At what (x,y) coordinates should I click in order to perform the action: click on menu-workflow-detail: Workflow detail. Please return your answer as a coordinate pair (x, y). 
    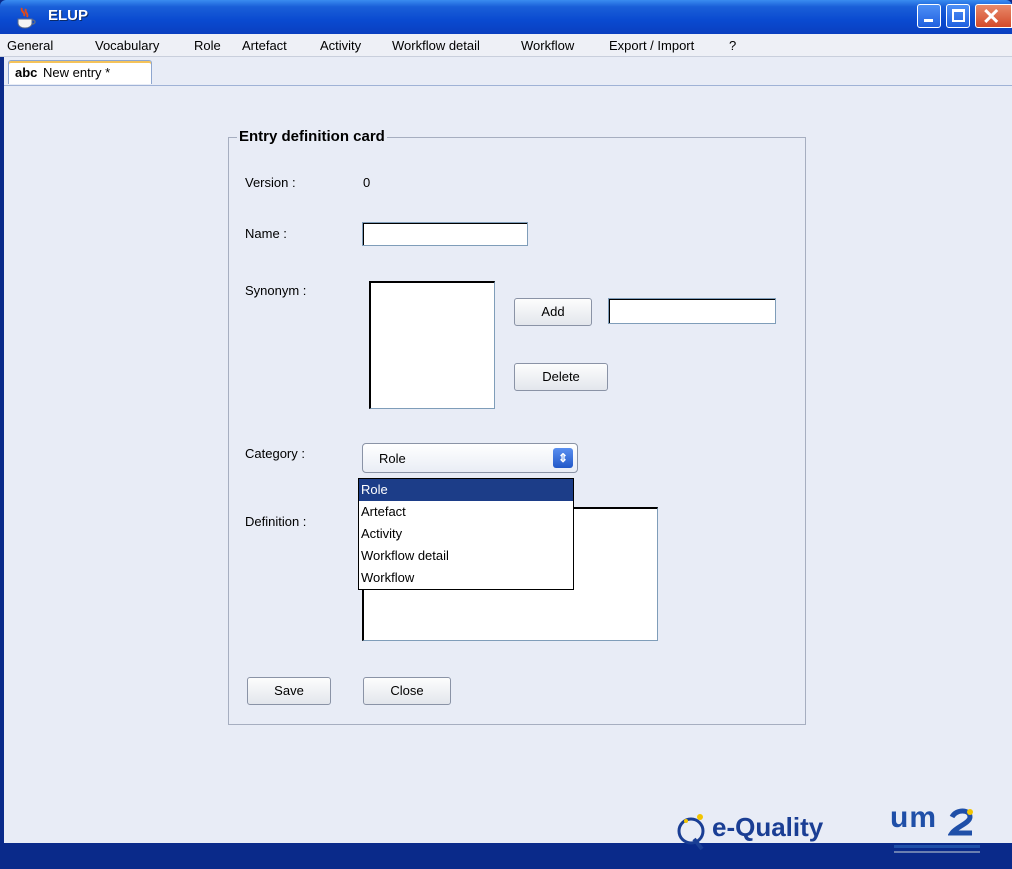
    Looking at the image, I should click on (436, 45).